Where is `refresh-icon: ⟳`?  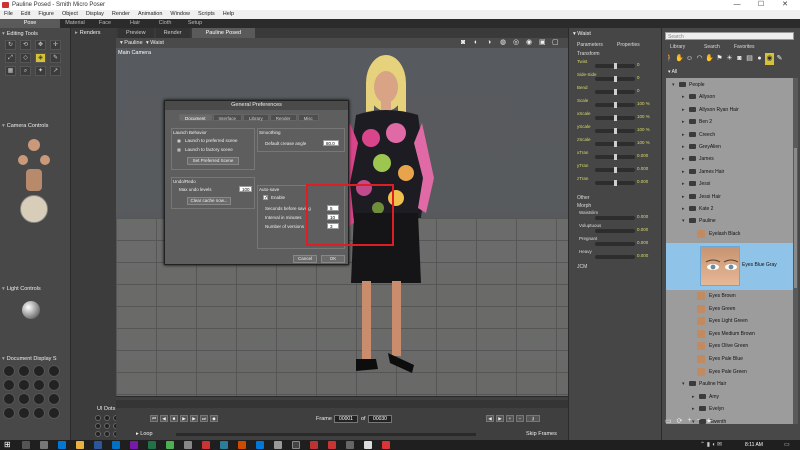 refresh-icon: ⟳ is located at coordinates (680, 423).